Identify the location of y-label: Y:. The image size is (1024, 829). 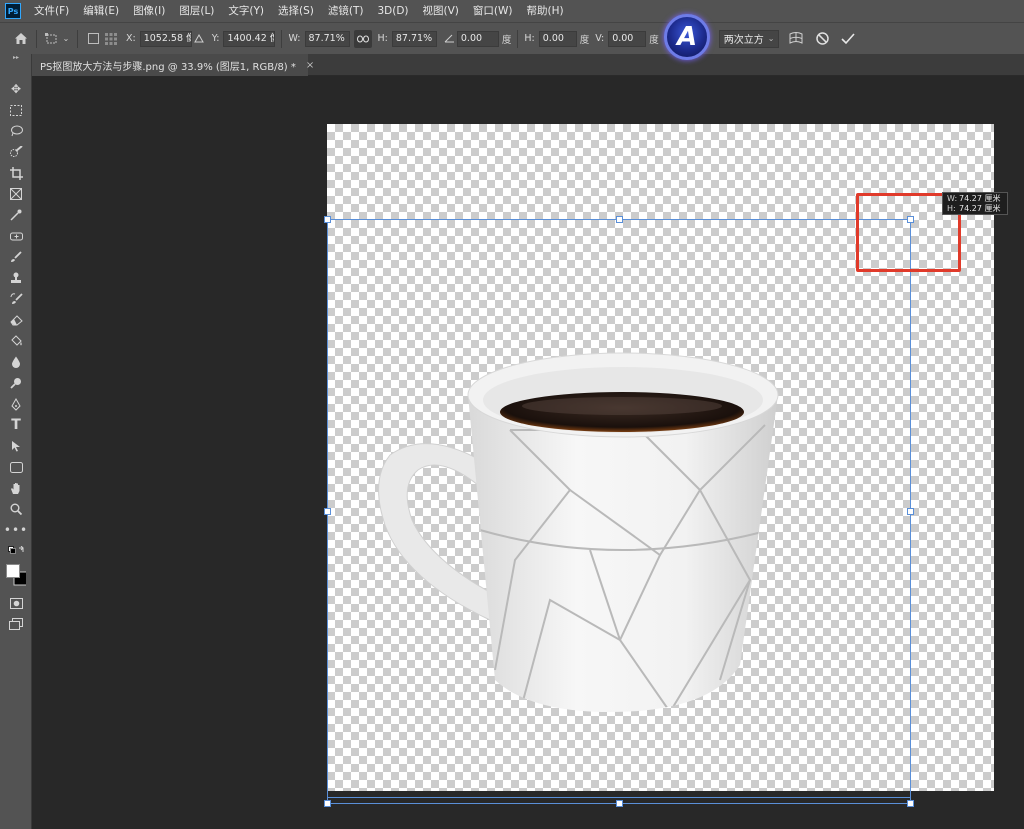
(215, 38).